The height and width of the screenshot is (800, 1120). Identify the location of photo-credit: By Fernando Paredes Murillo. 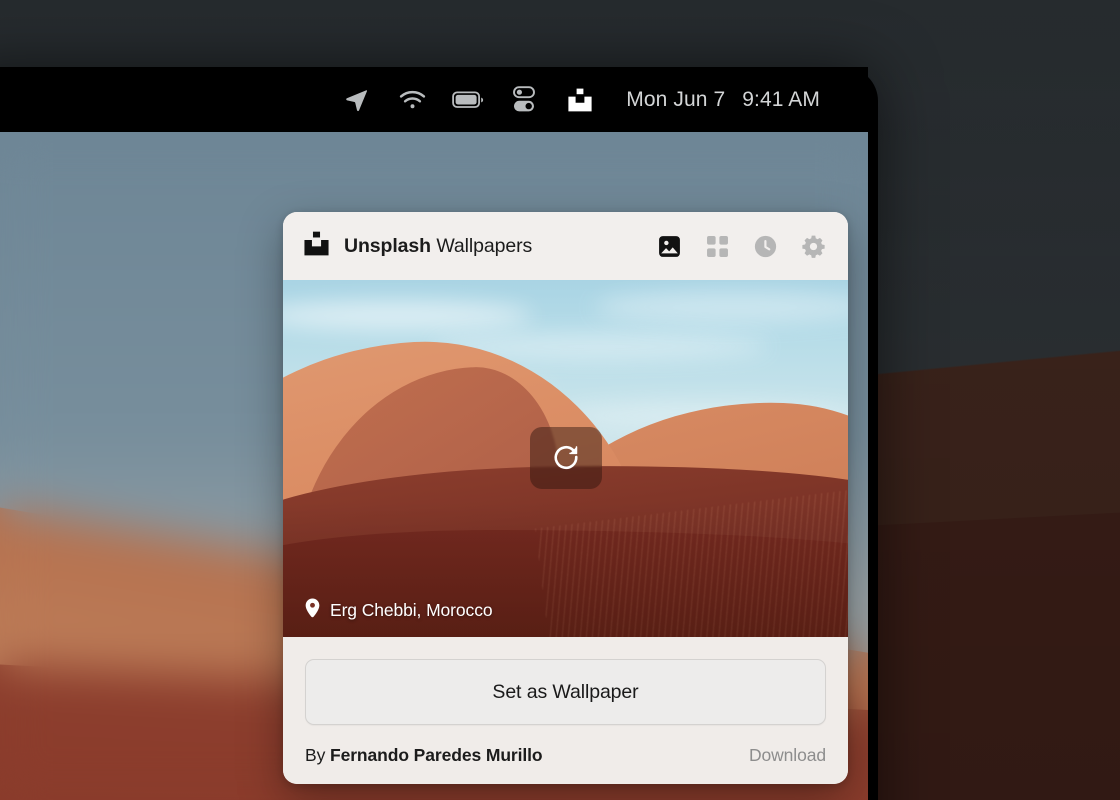
(424, 755).